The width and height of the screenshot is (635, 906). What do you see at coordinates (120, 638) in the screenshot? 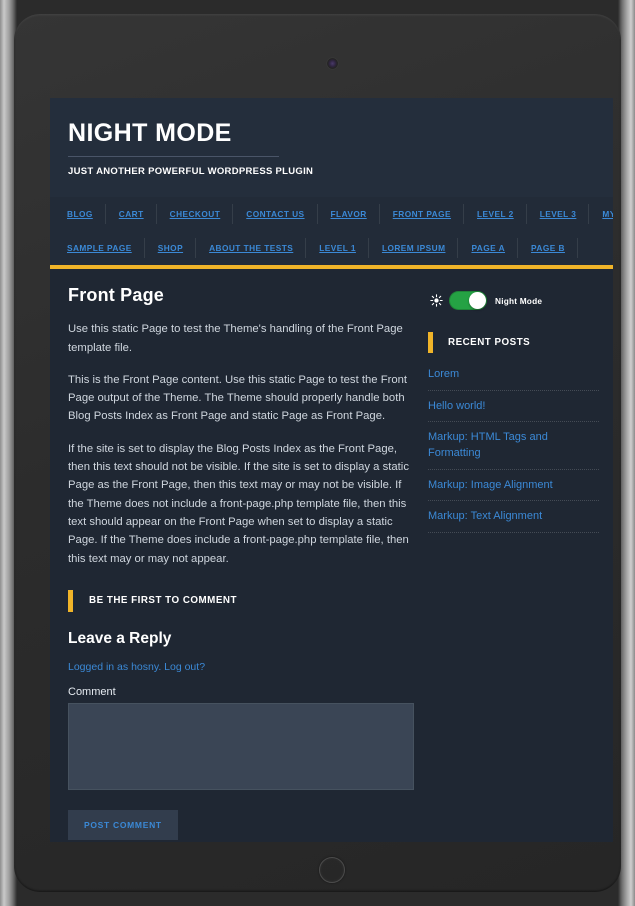
I see `leave-reply-title: Leave a Reply` at bounding box center [120, 638].